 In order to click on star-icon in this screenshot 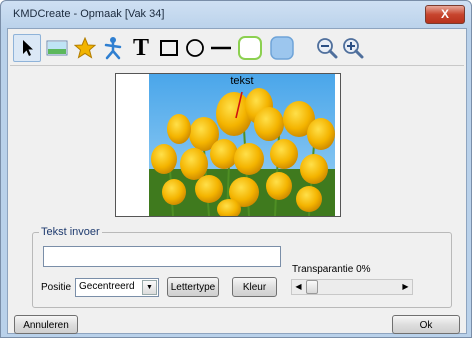, I will do `click(85, 48)`.